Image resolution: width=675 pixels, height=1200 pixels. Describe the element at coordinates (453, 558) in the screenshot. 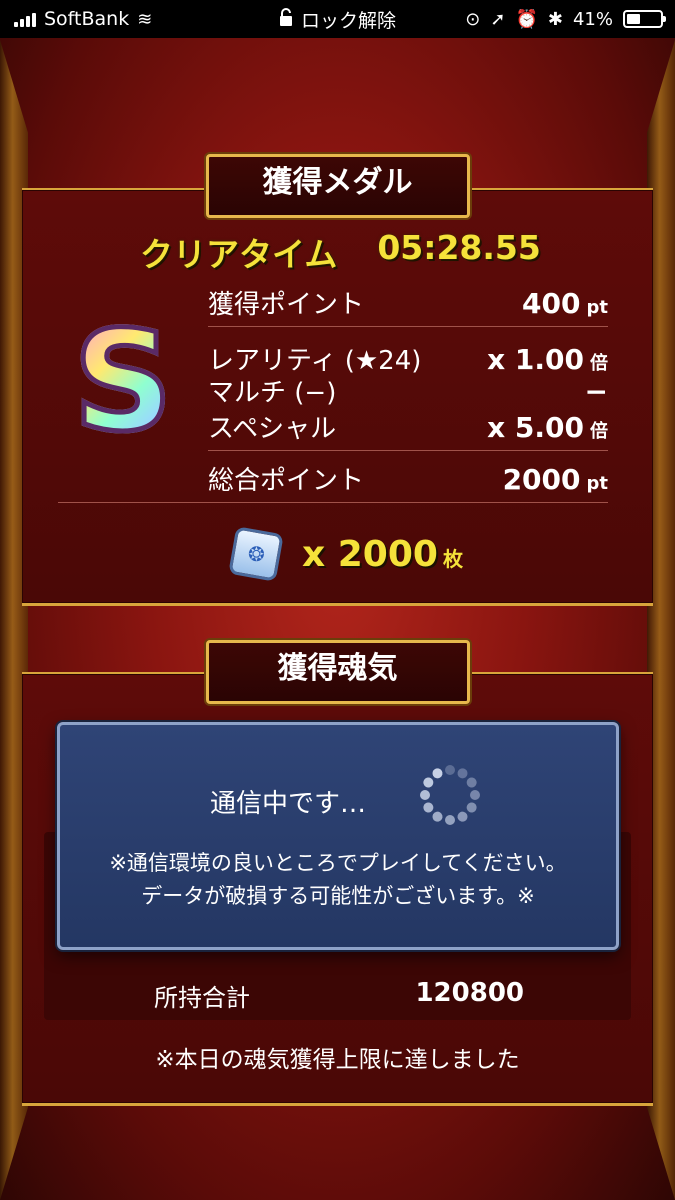

I see `medal-count-unit: 枚` at that location.